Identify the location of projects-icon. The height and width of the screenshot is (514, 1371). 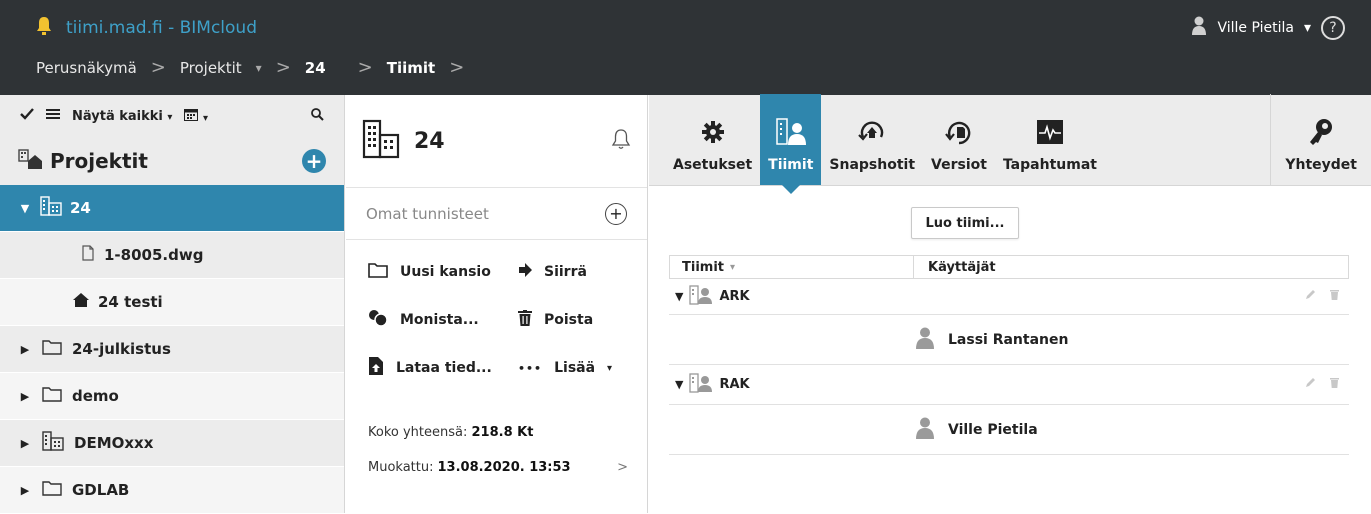
(30, 161).